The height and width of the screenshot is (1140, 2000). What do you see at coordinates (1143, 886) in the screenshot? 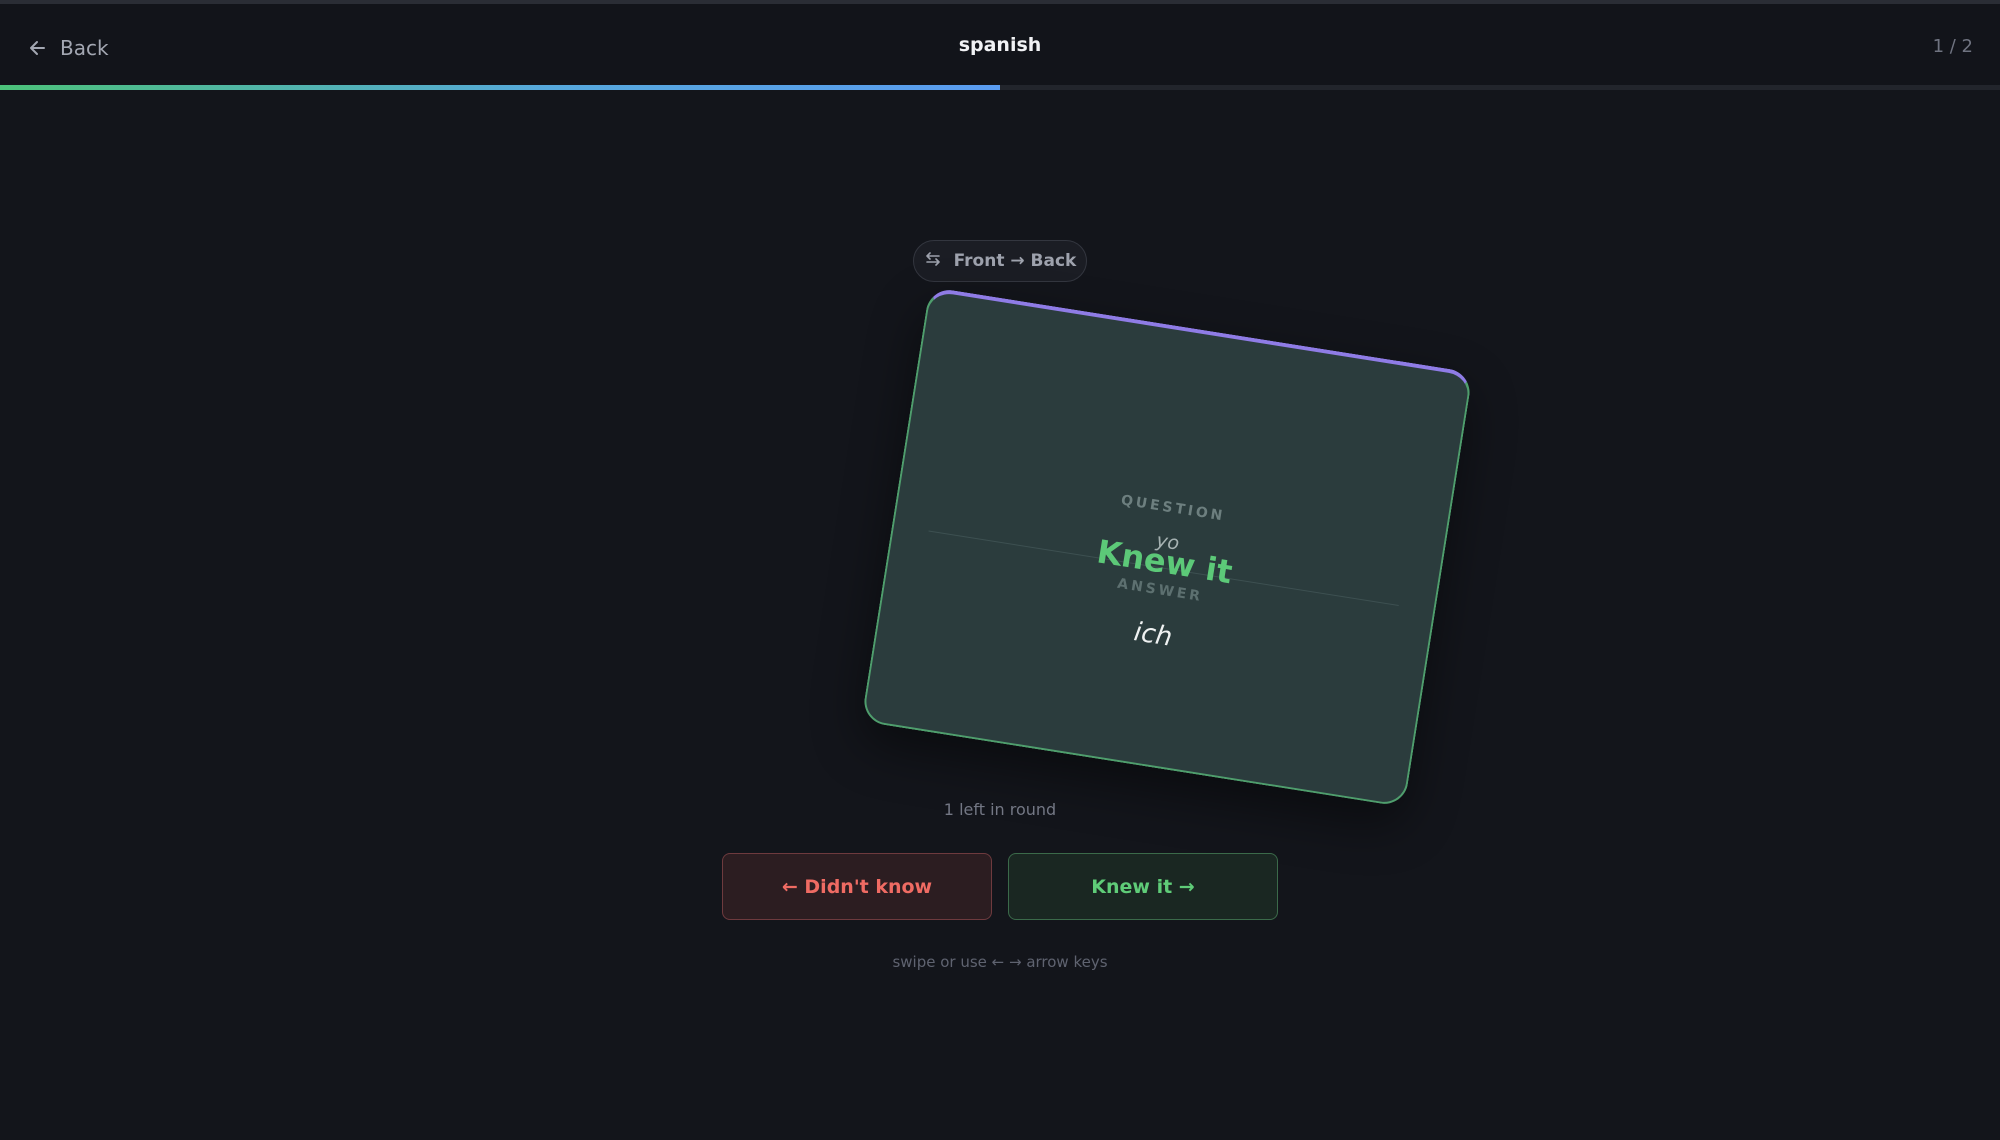
I see `knew-it-button: Knew it →` at bounding box center [1143, 886].